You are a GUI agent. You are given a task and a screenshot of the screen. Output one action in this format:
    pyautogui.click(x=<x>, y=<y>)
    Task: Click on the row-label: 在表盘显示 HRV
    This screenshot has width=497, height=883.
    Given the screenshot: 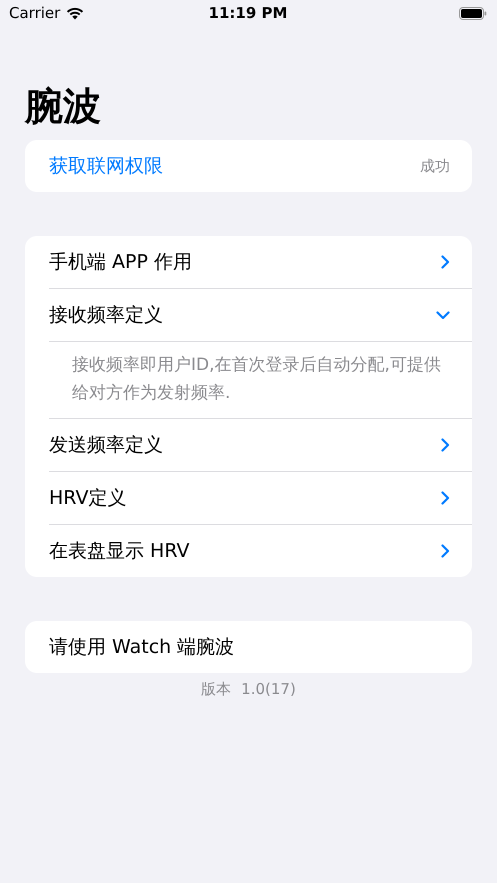 What is the action you would take?
    pyautogui.click(x=119, y=551)
    